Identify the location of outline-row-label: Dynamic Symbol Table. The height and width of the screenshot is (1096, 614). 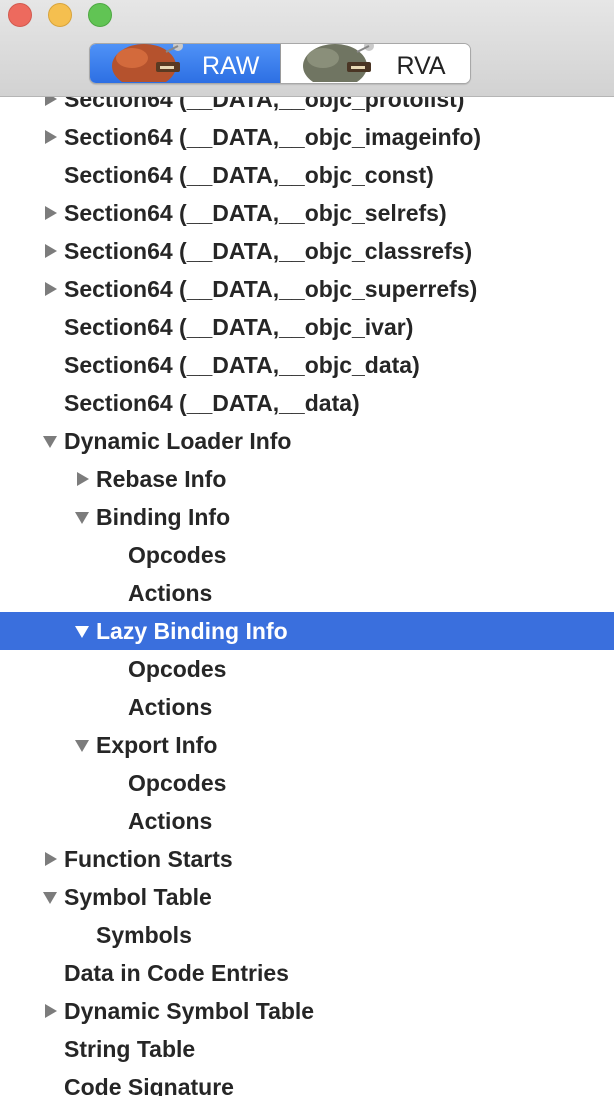
(189, 1011).